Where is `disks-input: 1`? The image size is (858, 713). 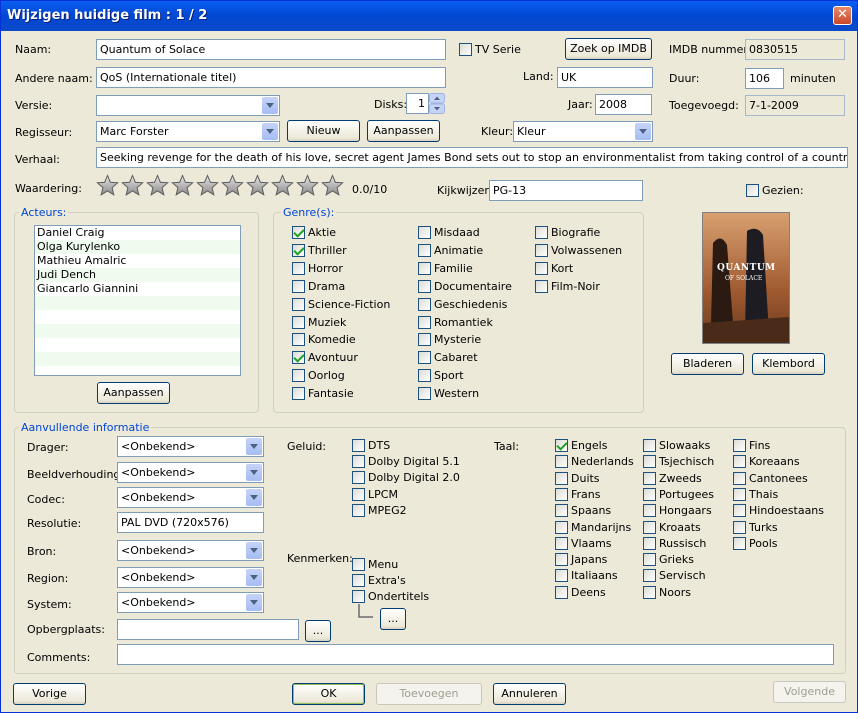 disks-input: 1 is located at coordinates (417, 103).